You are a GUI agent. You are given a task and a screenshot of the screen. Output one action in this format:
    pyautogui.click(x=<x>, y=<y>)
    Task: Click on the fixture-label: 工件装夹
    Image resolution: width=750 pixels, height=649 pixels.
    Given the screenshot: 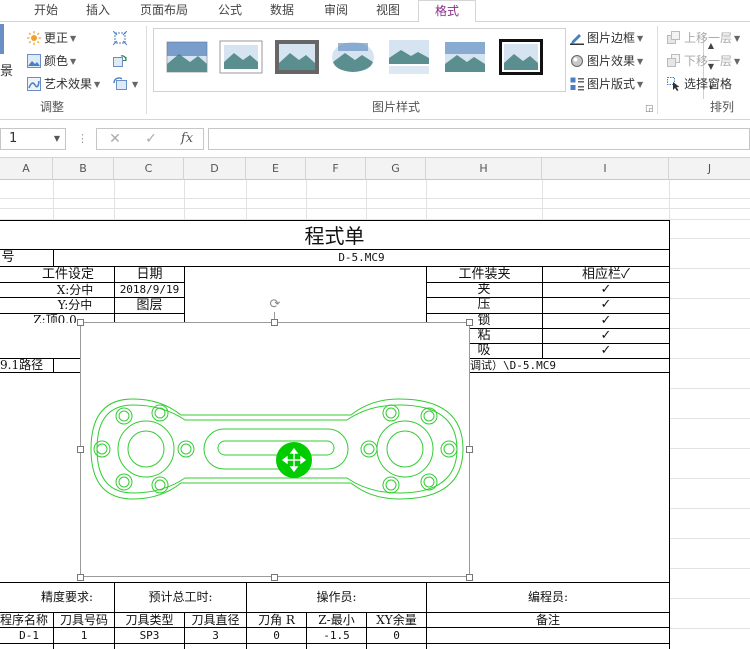 What is the action you would take?
    pyautogui.click(x=484, y=274)
    